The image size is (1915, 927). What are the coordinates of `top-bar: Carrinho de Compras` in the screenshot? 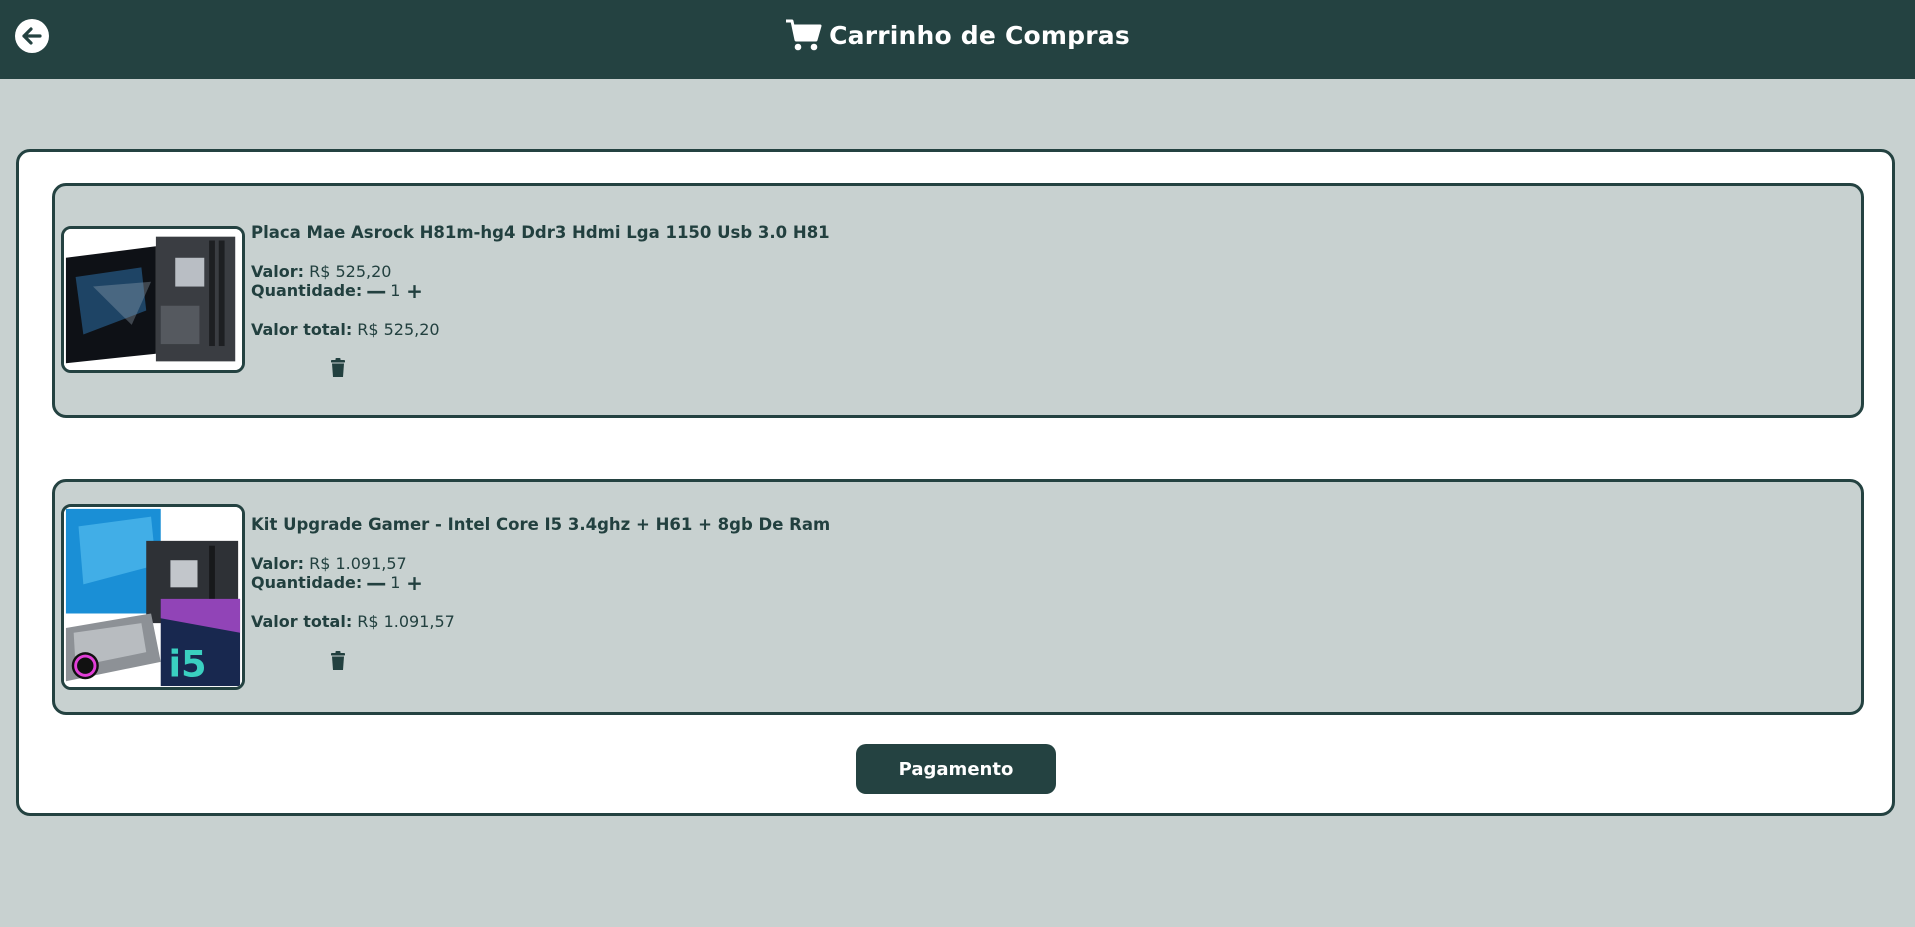 It's located at (957, 39).